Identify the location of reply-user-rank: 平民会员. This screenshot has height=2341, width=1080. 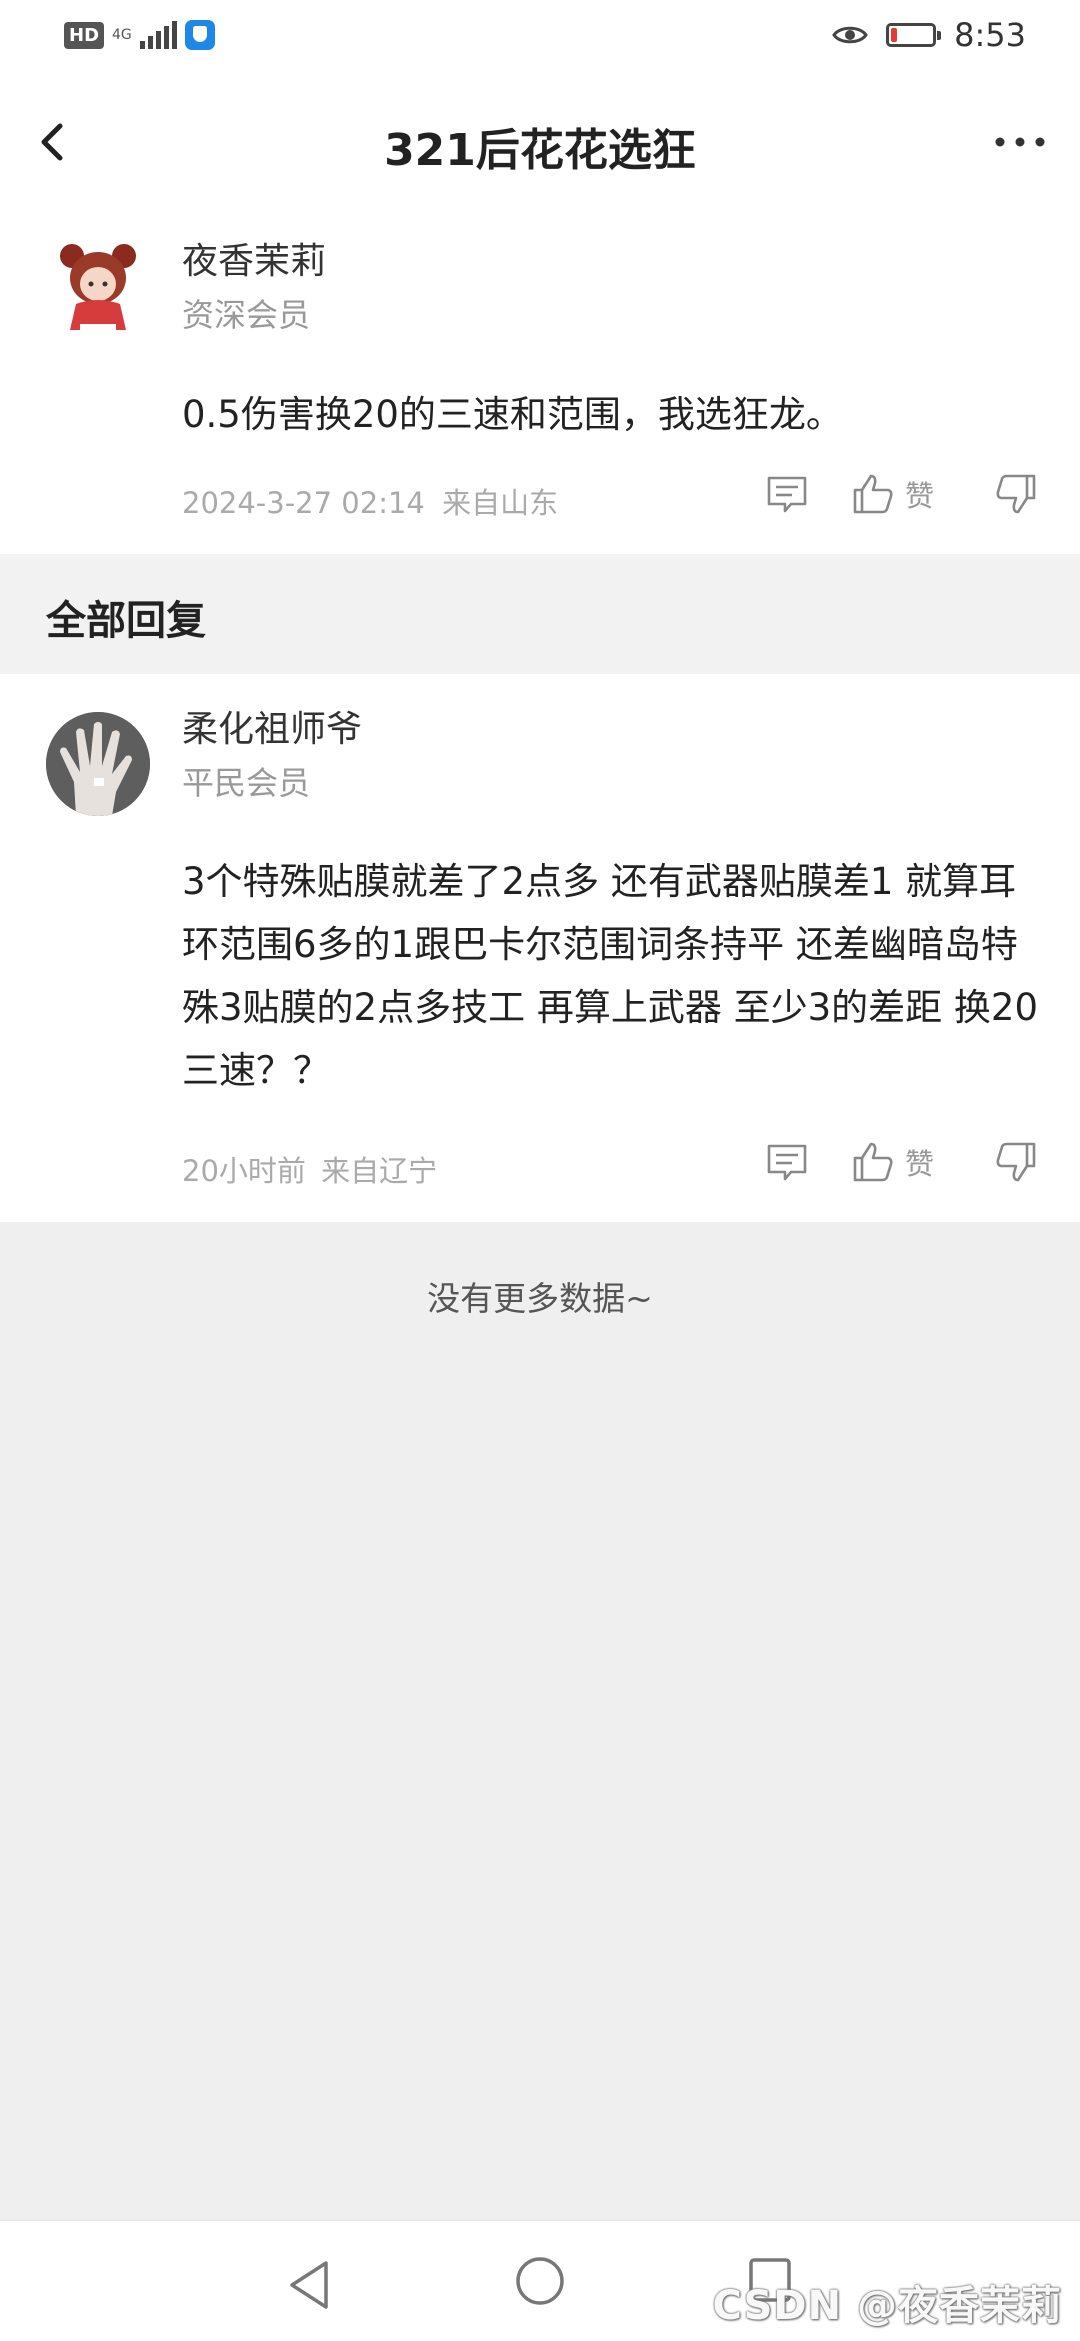
(246, 783).